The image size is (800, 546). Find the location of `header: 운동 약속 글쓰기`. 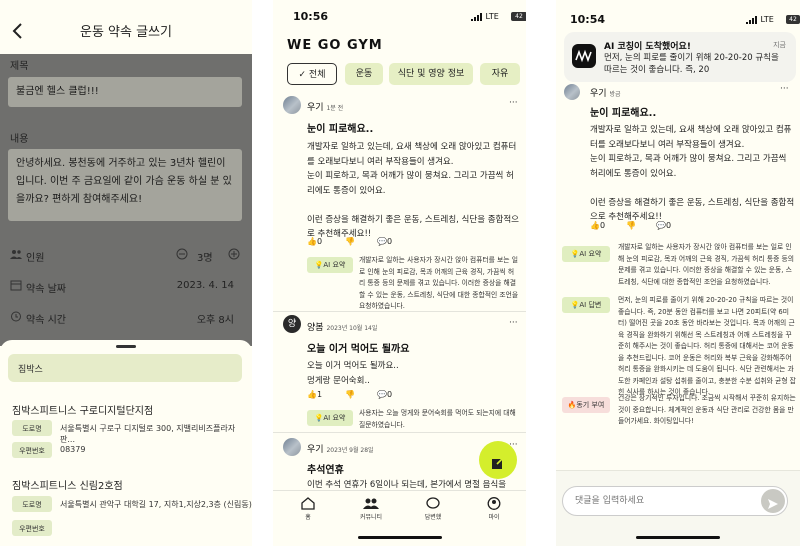

header: 운동 약속 글쓰기 is located at coordinates (126, 27).